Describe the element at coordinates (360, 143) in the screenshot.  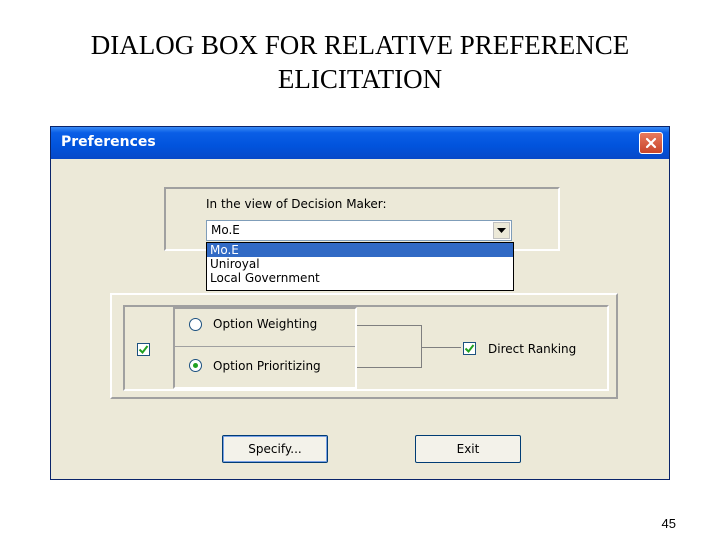
I see `title-bar: Preferences` at that location.